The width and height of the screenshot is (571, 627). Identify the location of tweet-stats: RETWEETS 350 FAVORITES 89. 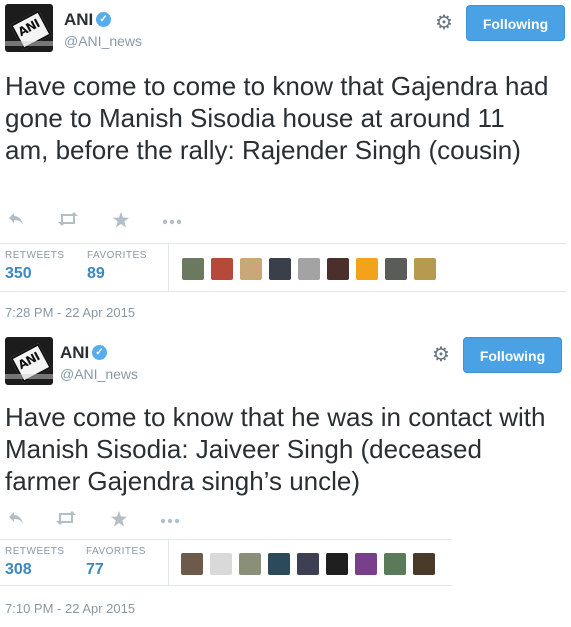
(283, 267).